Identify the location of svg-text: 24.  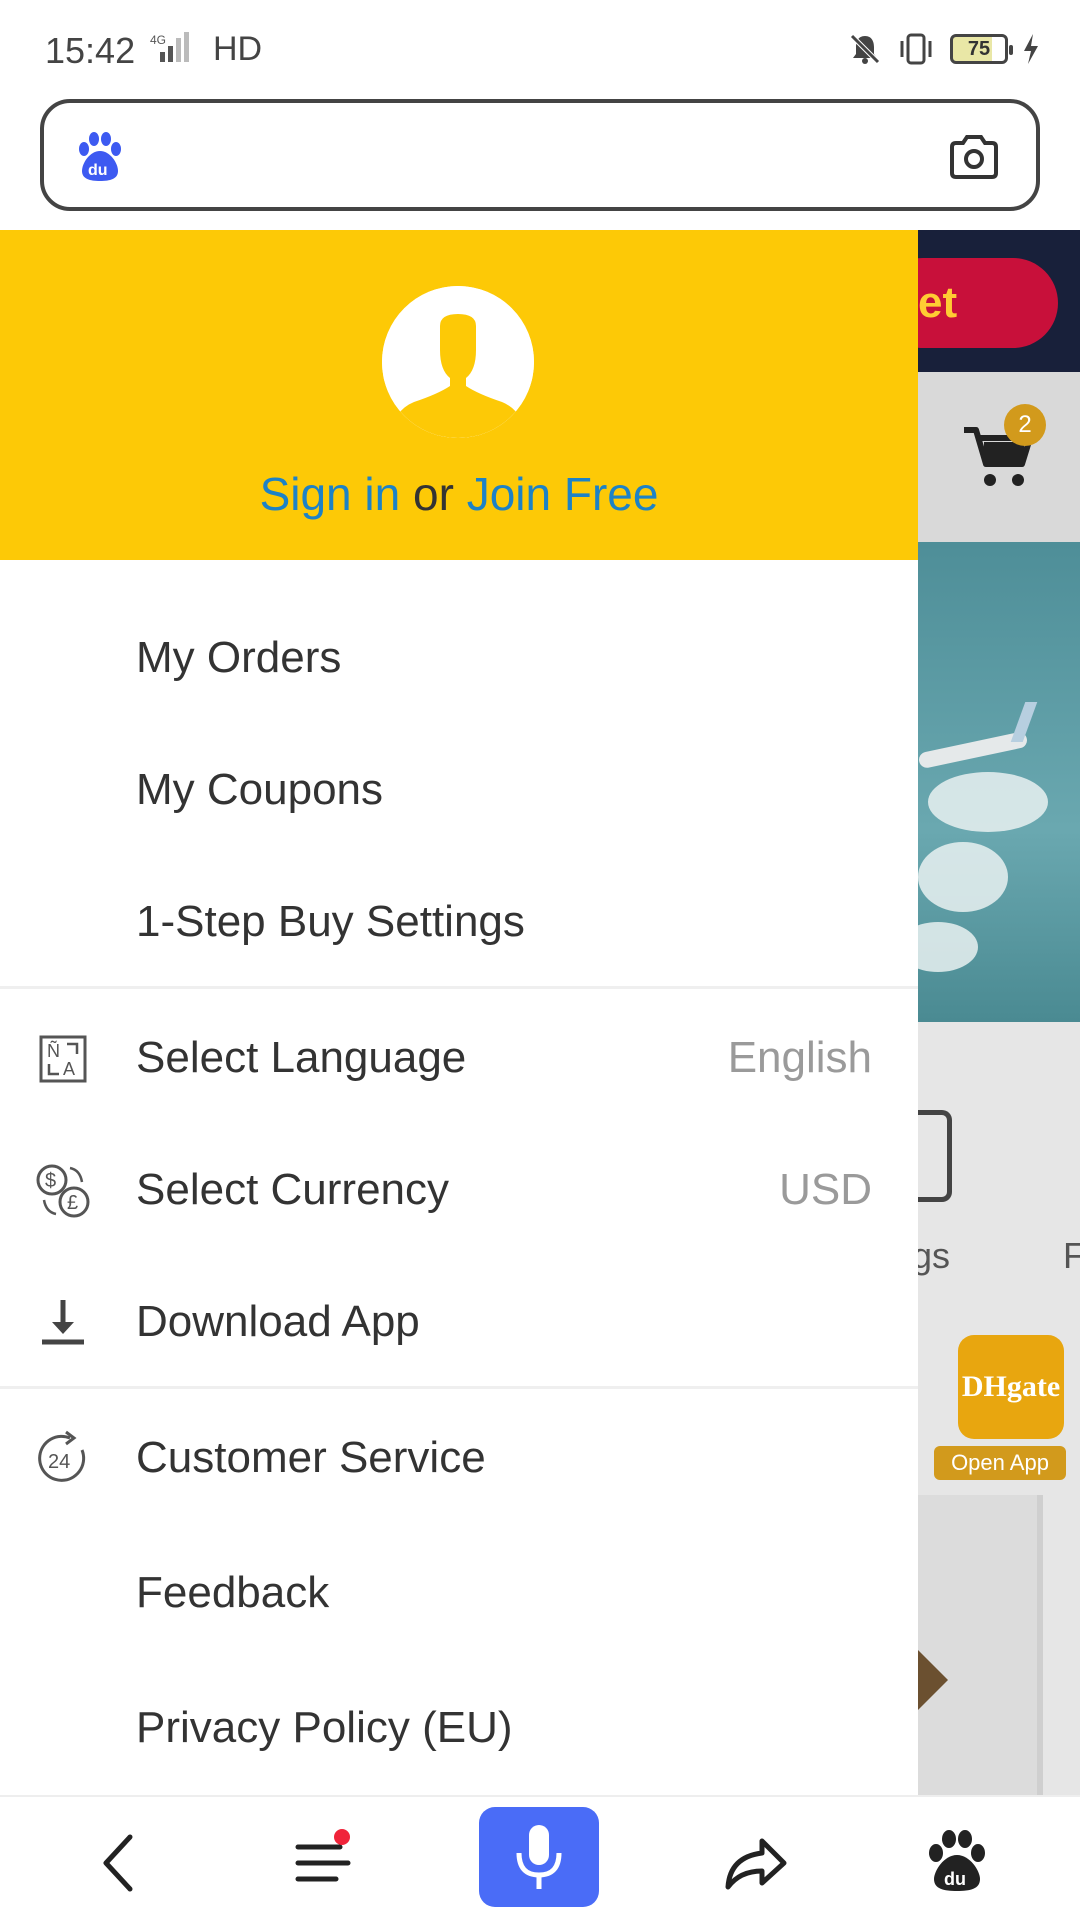
(59, 1462).